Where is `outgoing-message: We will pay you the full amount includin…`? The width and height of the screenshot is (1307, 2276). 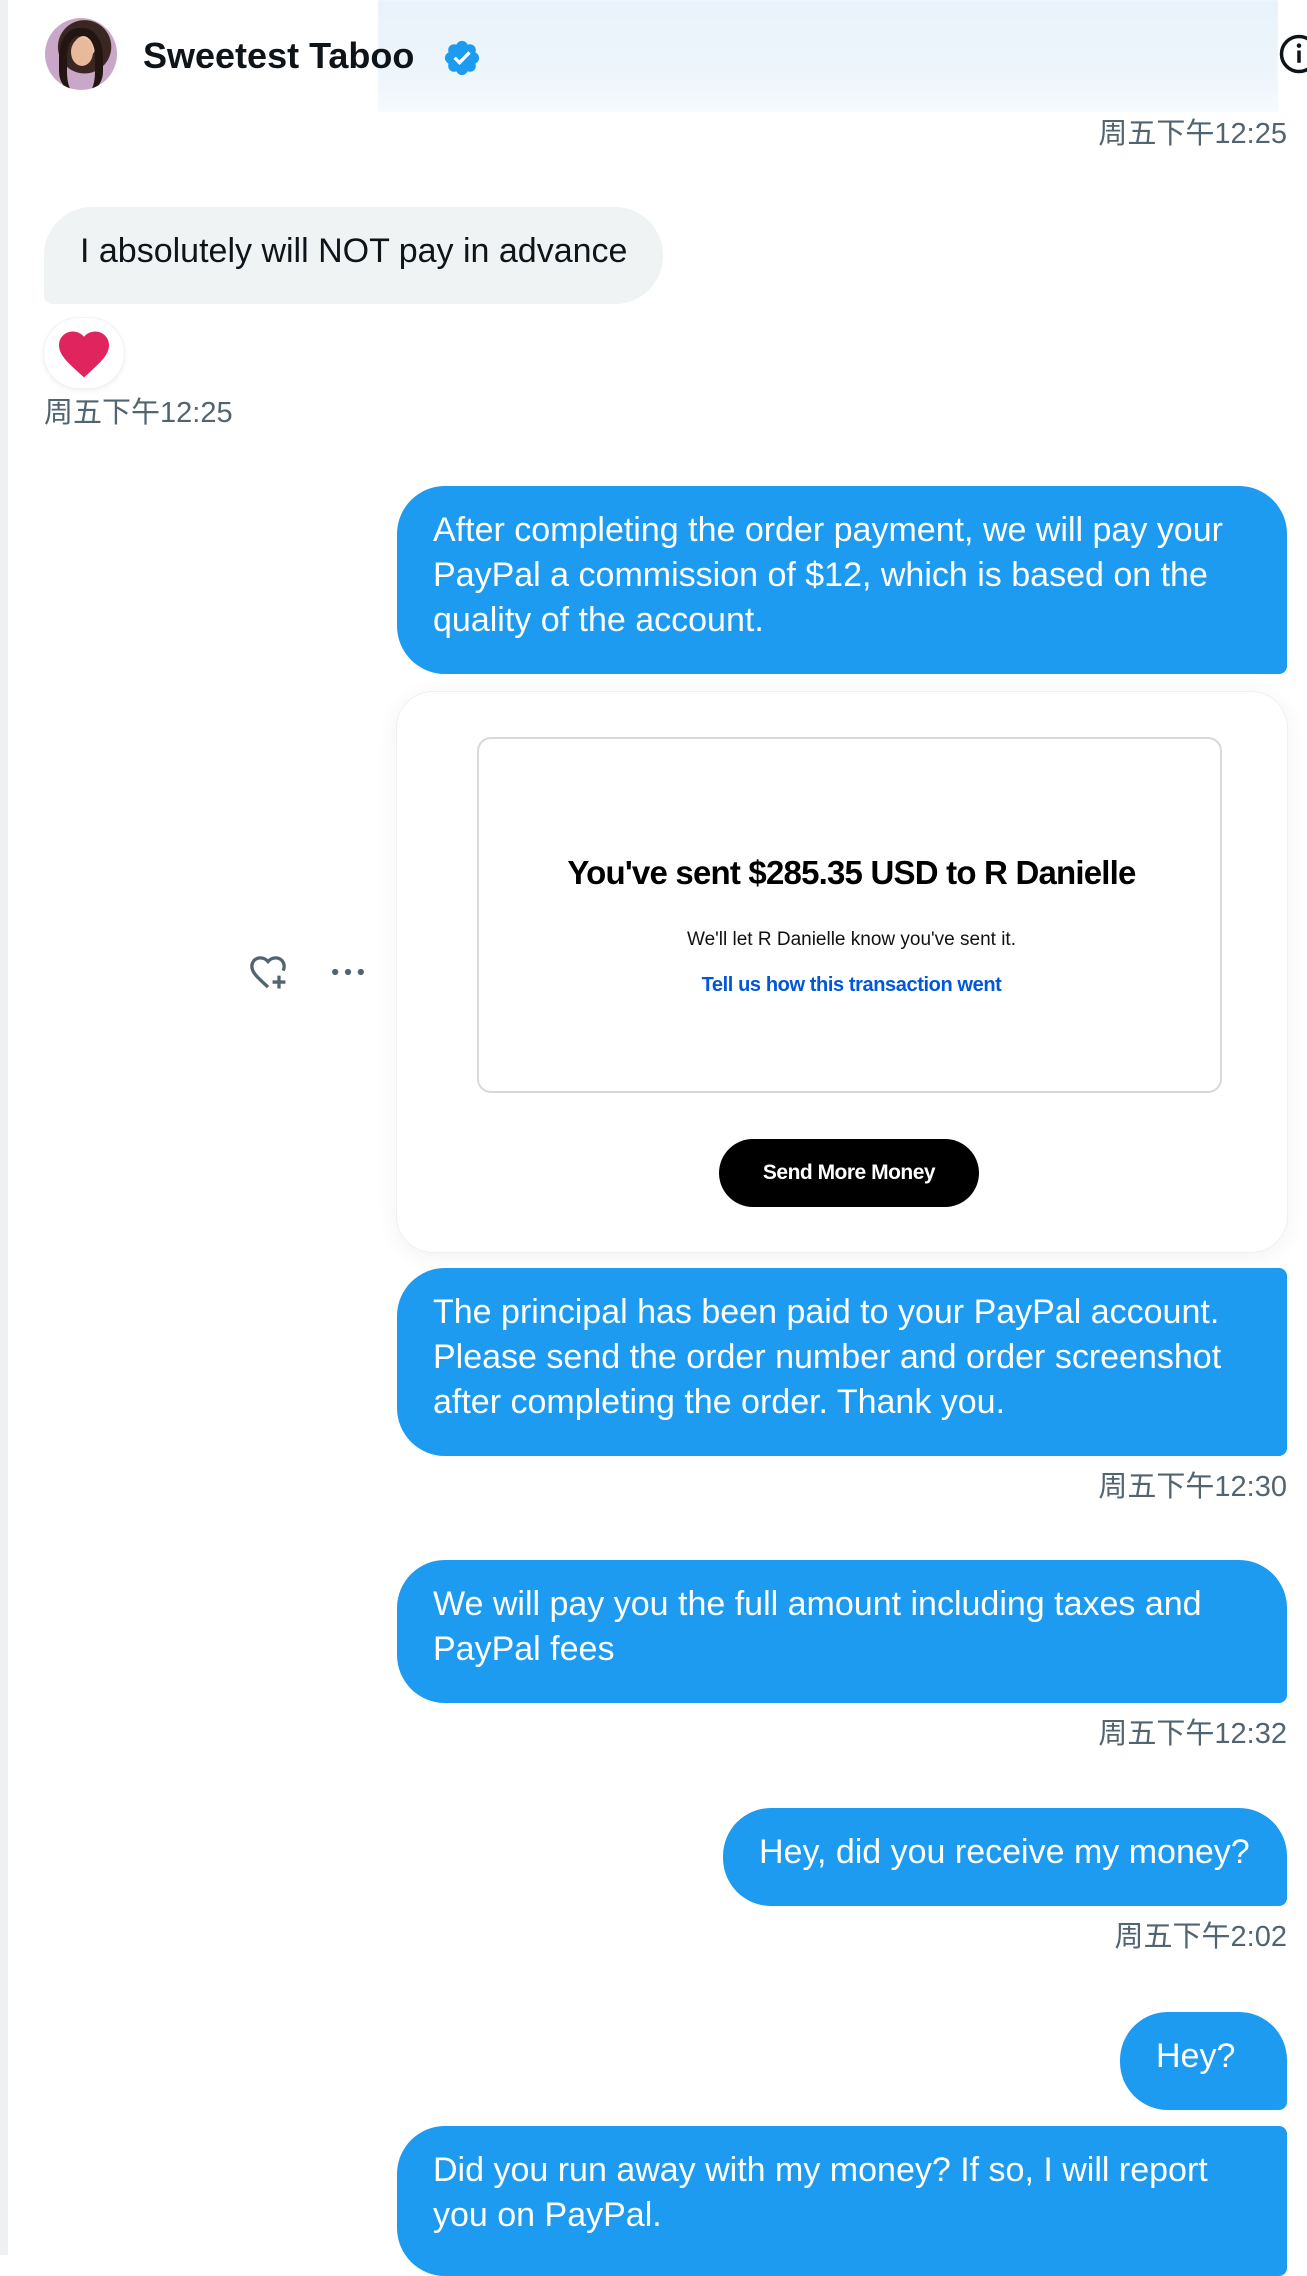 outgoing-message: We will pay you the full amount includin… is located at coordinates (842, 1631).